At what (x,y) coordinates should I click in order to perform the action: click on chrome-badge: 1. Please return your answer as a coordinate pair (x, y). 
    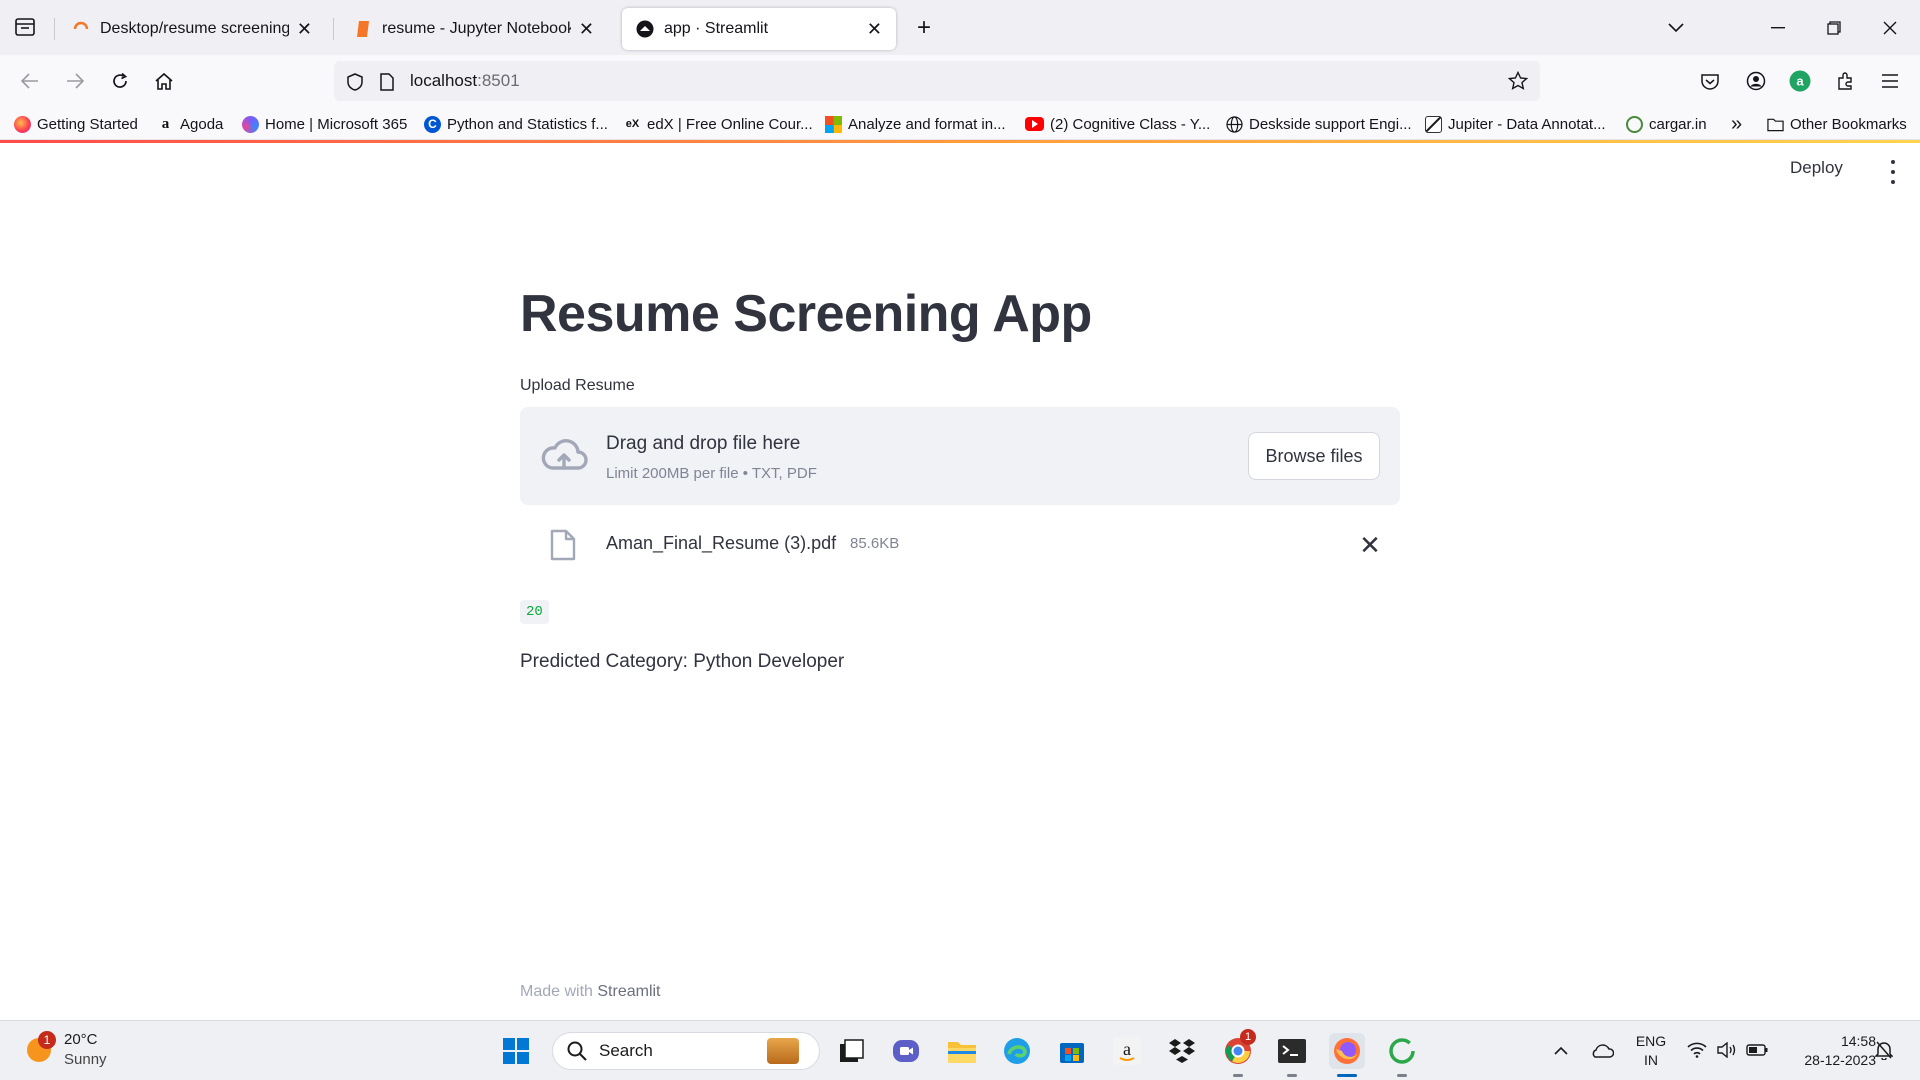
    Looking at the image, I should click on (1248, 1037).